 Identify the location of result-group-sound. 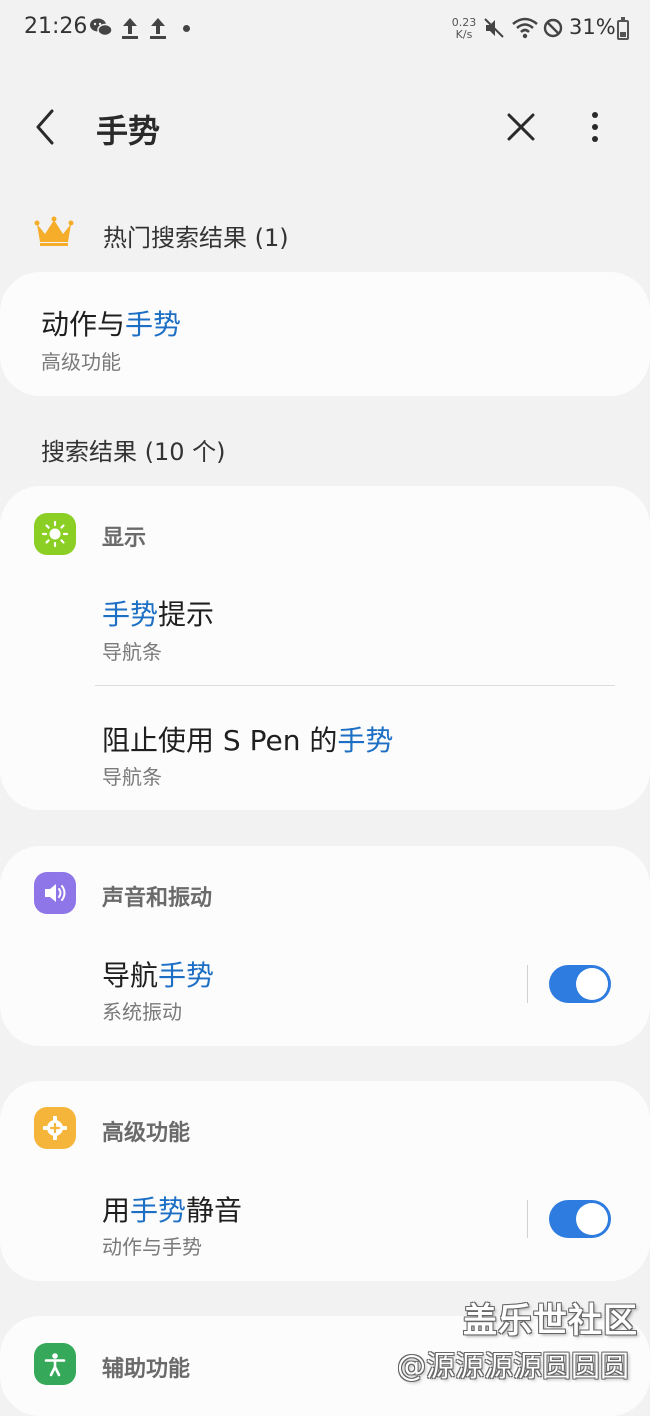
(325, 946).